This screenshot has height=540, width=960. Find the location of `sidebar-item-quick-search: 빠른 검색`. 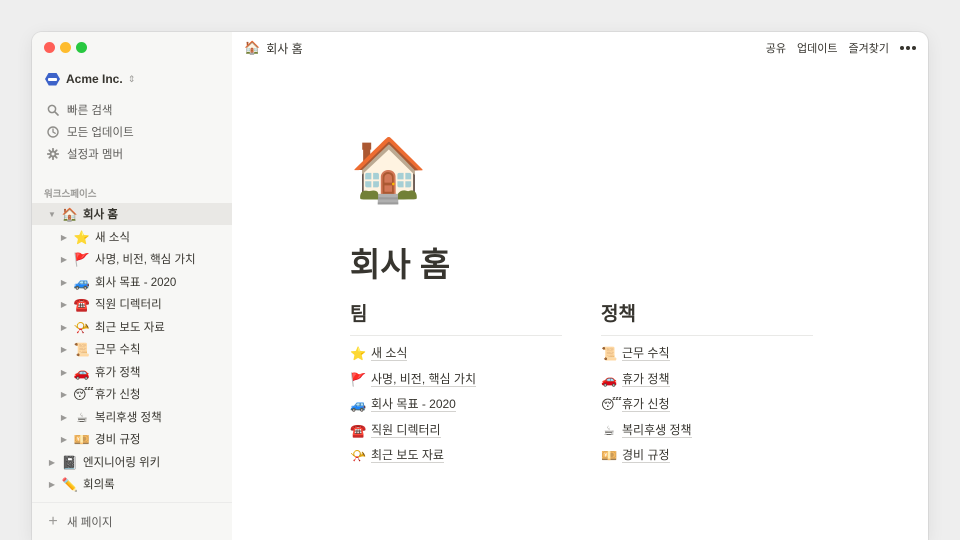

sidebar-item-quick-search: 빠른 검색 is located at coordinates (132, 110).